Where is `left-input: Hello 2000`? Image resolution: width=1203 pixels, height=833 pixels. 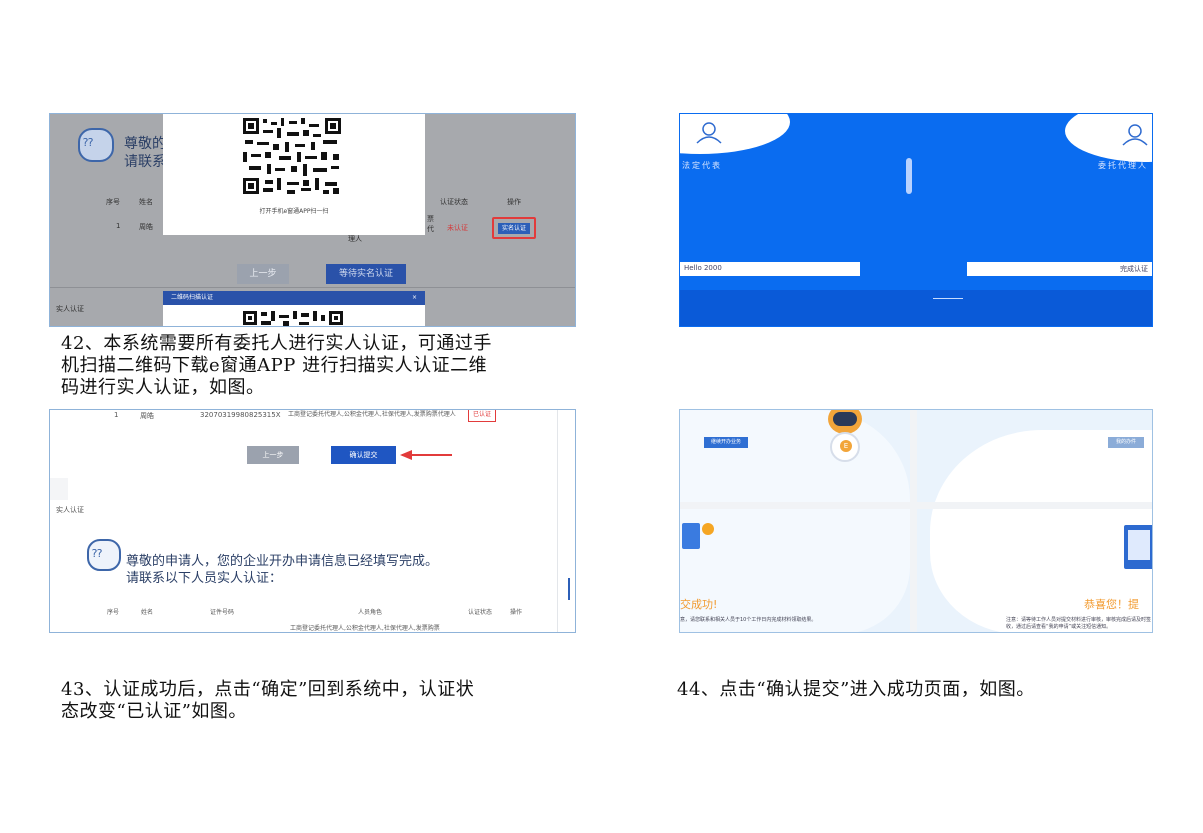 left-input: Hello 2000 is located at coordinates (770, 269).